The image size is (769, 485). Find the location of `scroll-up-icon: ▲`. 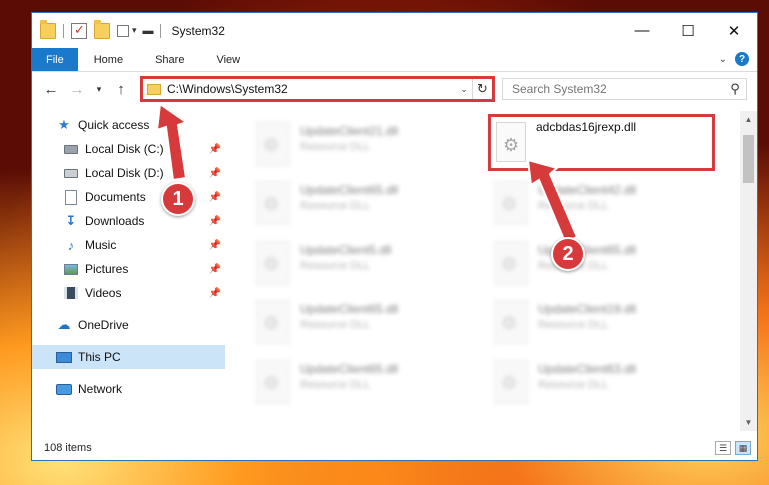

scroll-up-icon: ▲ is located at coordinates (748, 119).